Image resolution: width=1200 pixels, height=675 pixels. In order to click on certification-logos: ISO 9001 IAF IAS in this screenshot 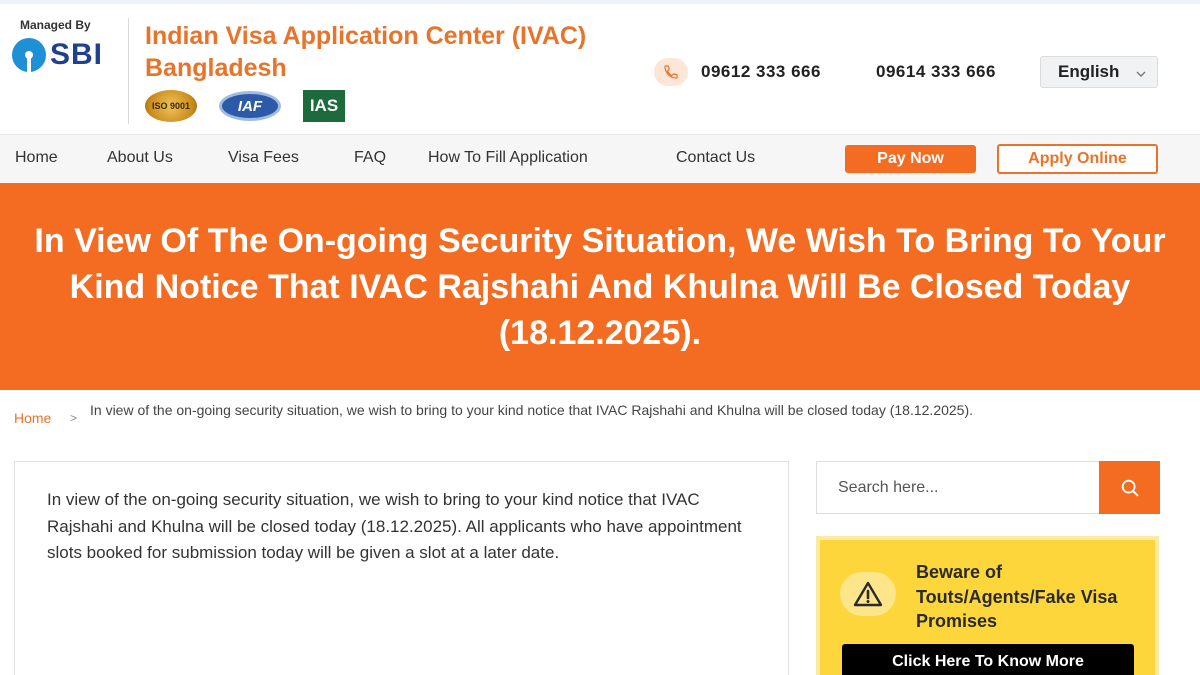, I will do `click(245, 106)`.